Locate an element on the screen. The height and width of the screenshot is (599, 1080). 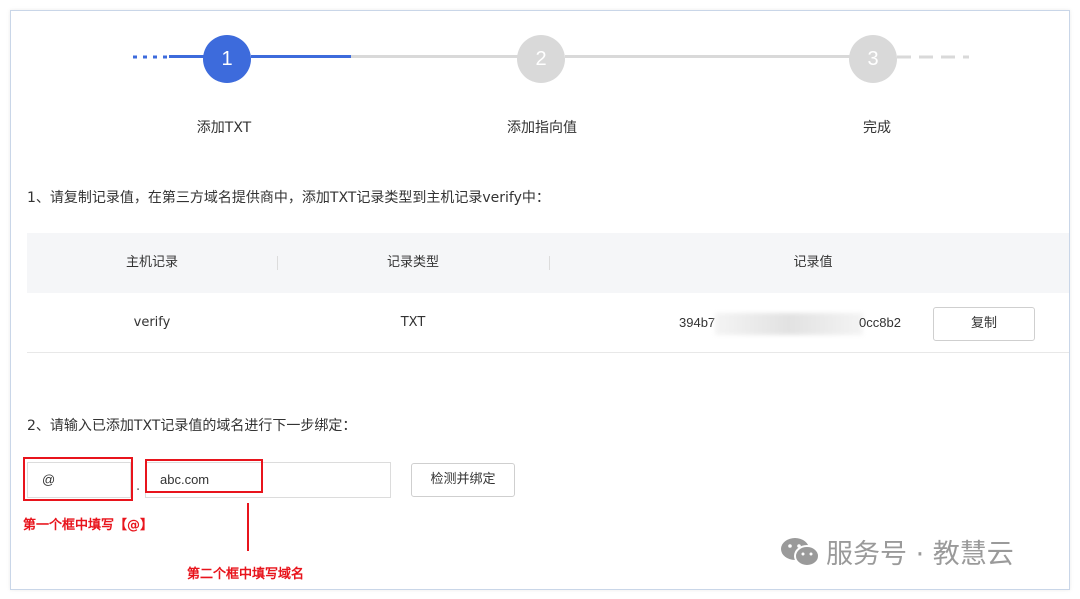
annotation-pointer-line is located at coordinates (248, 527).